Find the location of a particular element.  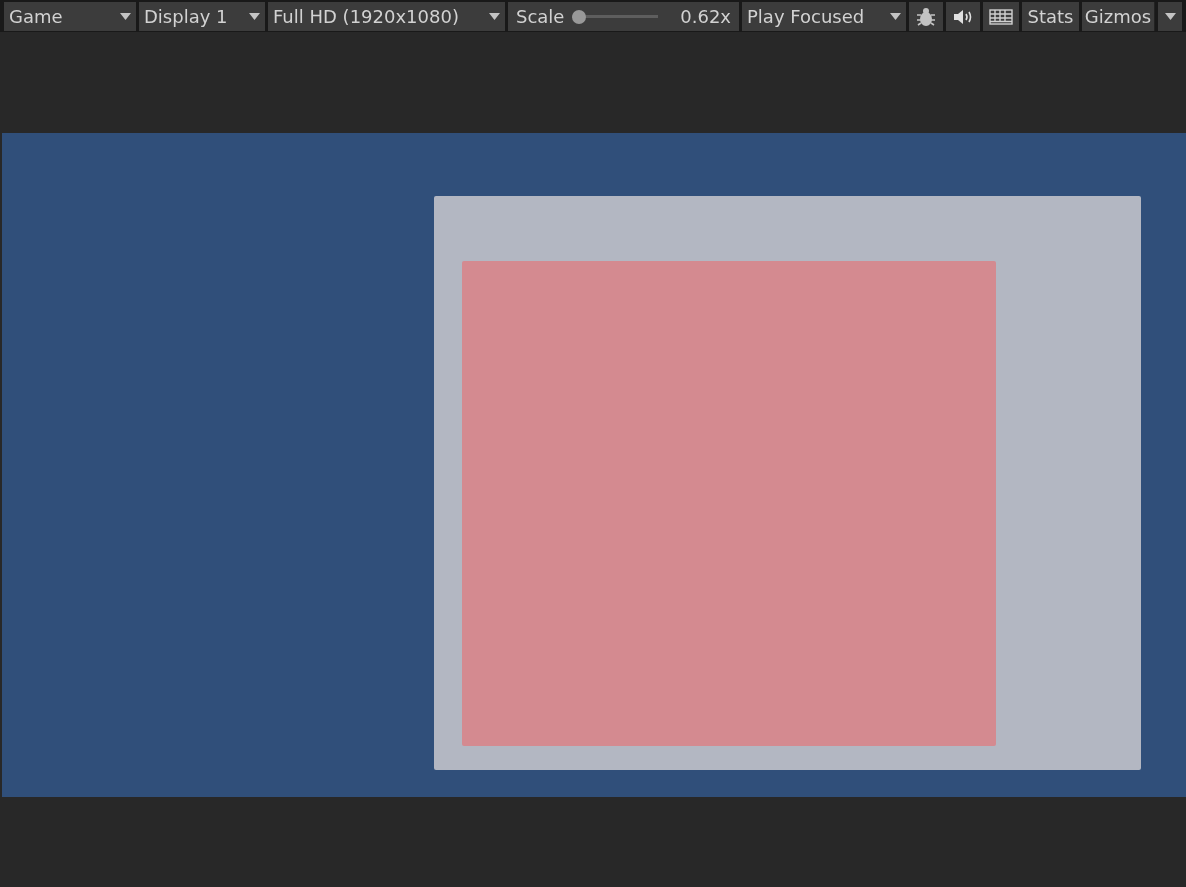

bug-icon is located at coordinates (926, 16).